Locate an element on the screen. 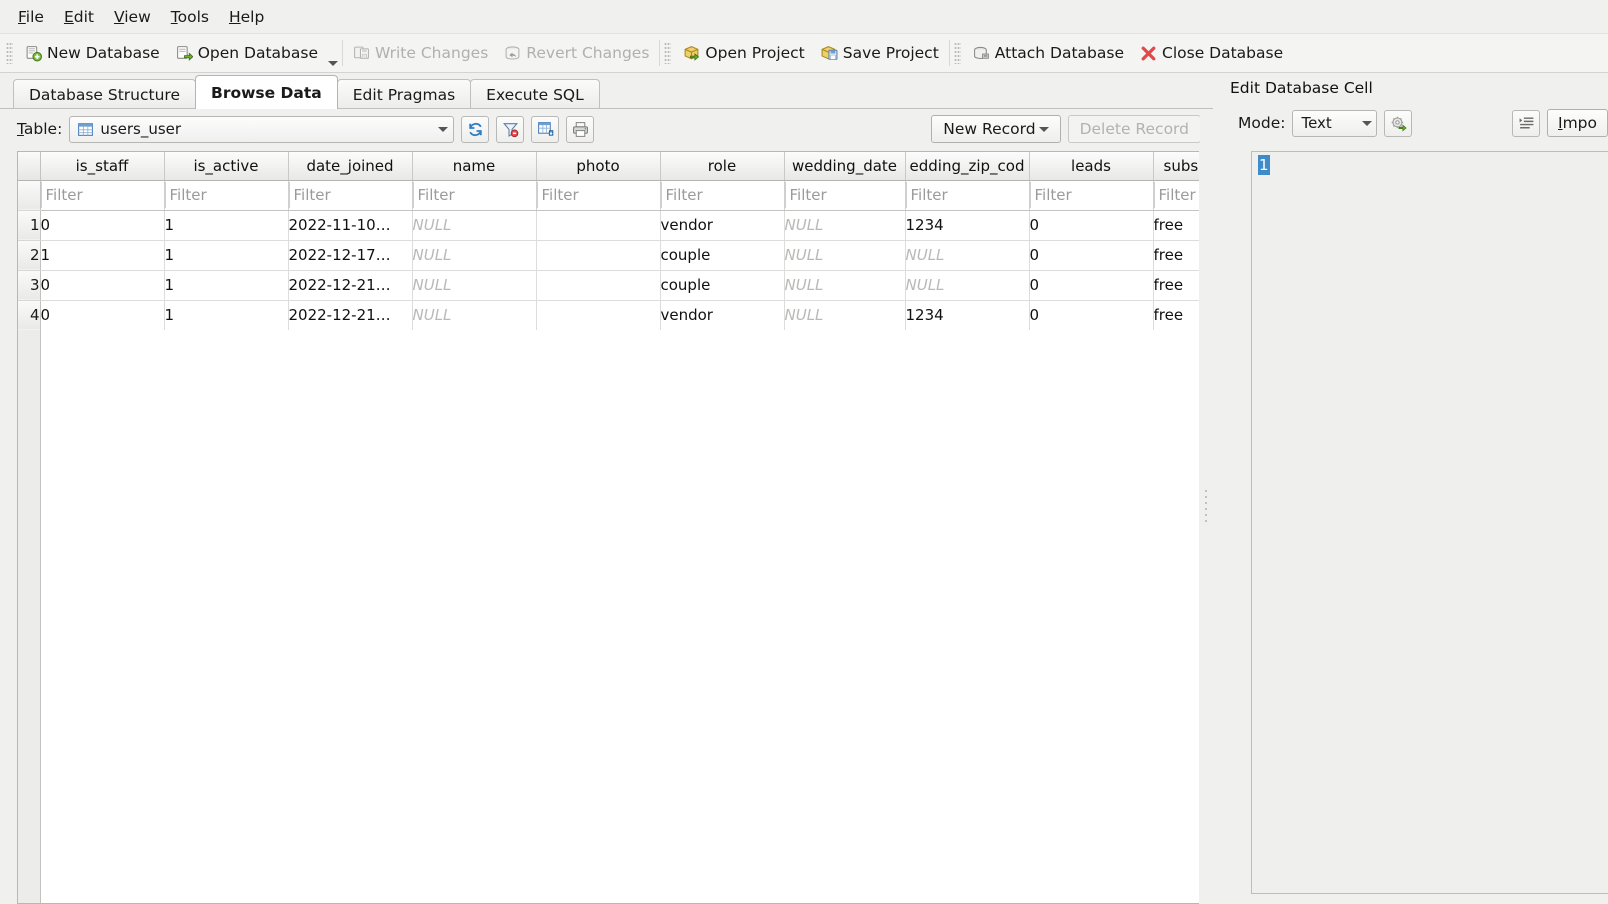 Image resolution: width=1608 pixels, height=904 pixels. save-results-button is located at coordinates (545, 129).